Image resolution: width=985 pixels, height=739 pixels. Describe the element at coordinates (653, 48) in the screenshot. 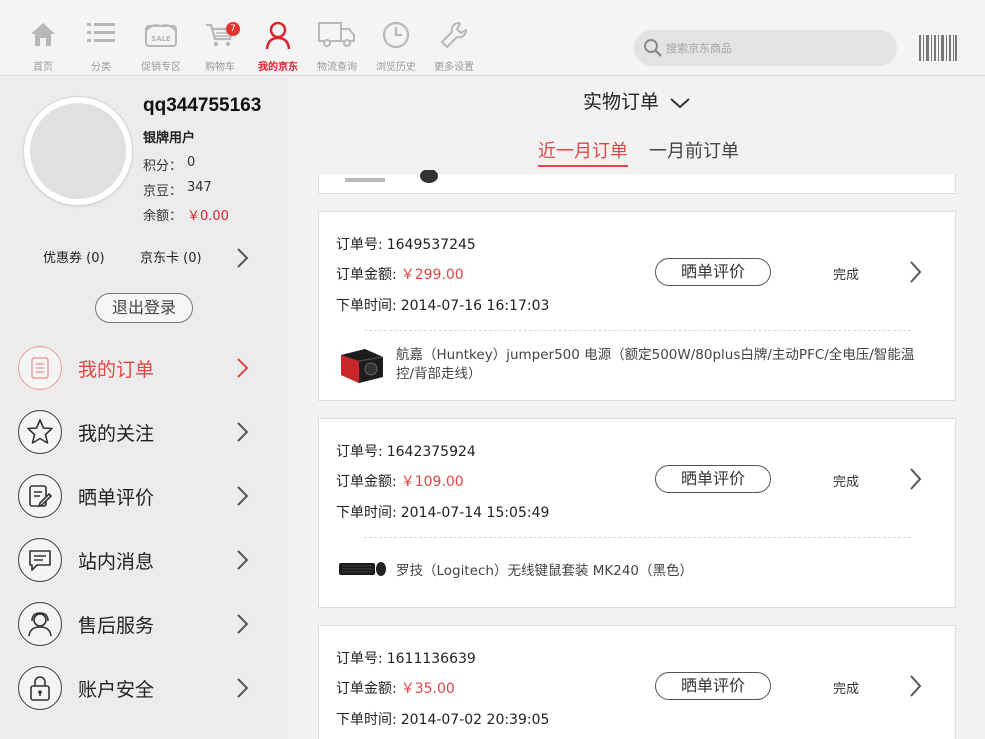

I see `search-icon` at that location.